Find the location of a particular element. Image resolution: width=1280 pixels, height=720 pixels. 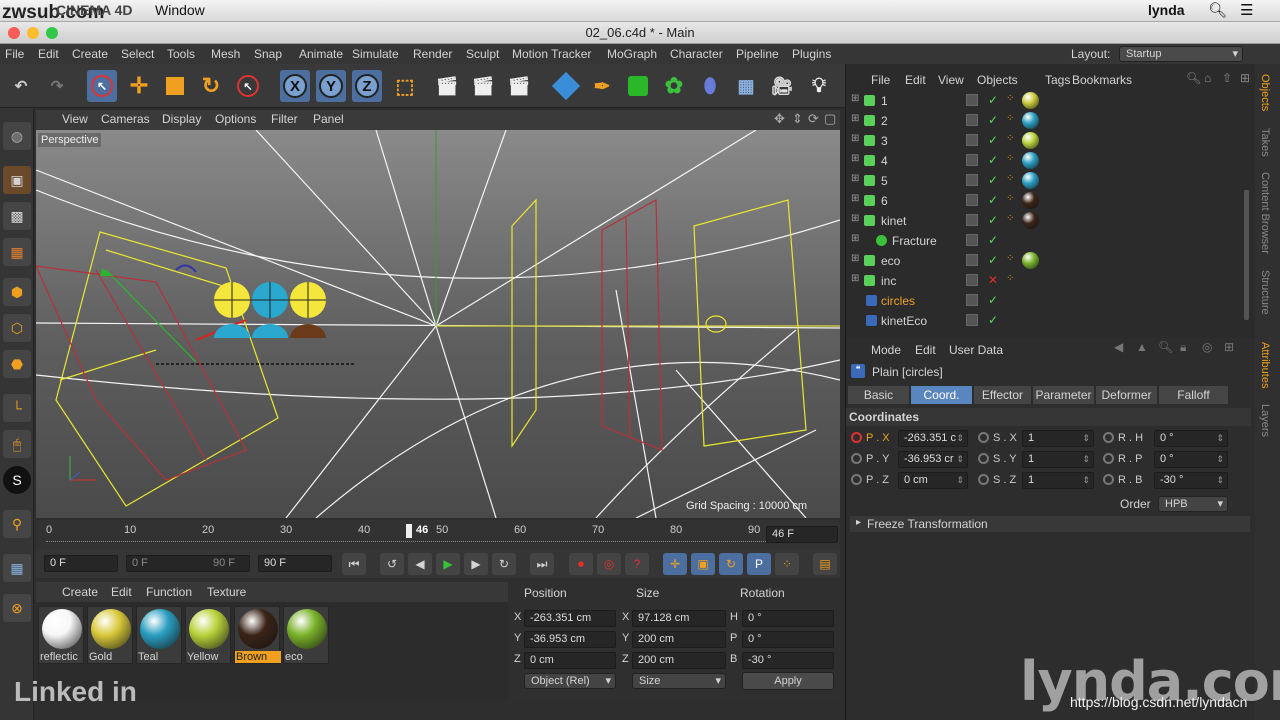

object-row: ⊞ 2 ✓ ⁘ is located at coordinates (1046, 121).